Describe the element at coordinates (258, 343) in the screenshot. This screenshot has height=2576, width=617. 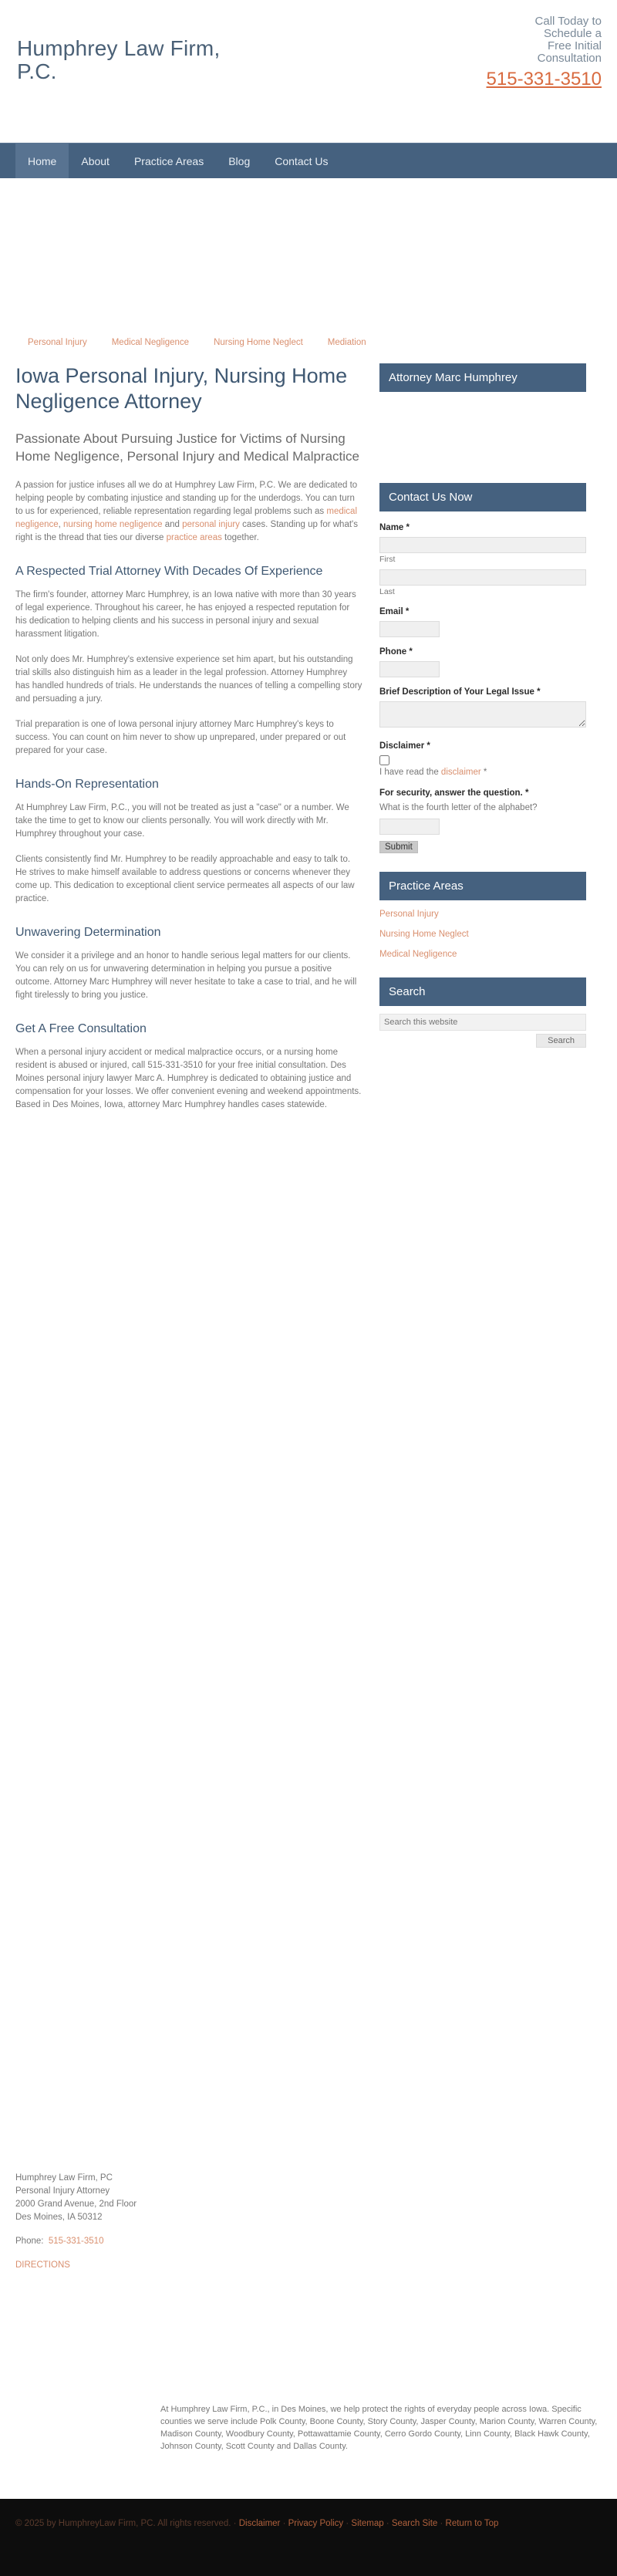
I see `quick-link-nursing-home-neglect: Nursing Home Neglect` at that location.